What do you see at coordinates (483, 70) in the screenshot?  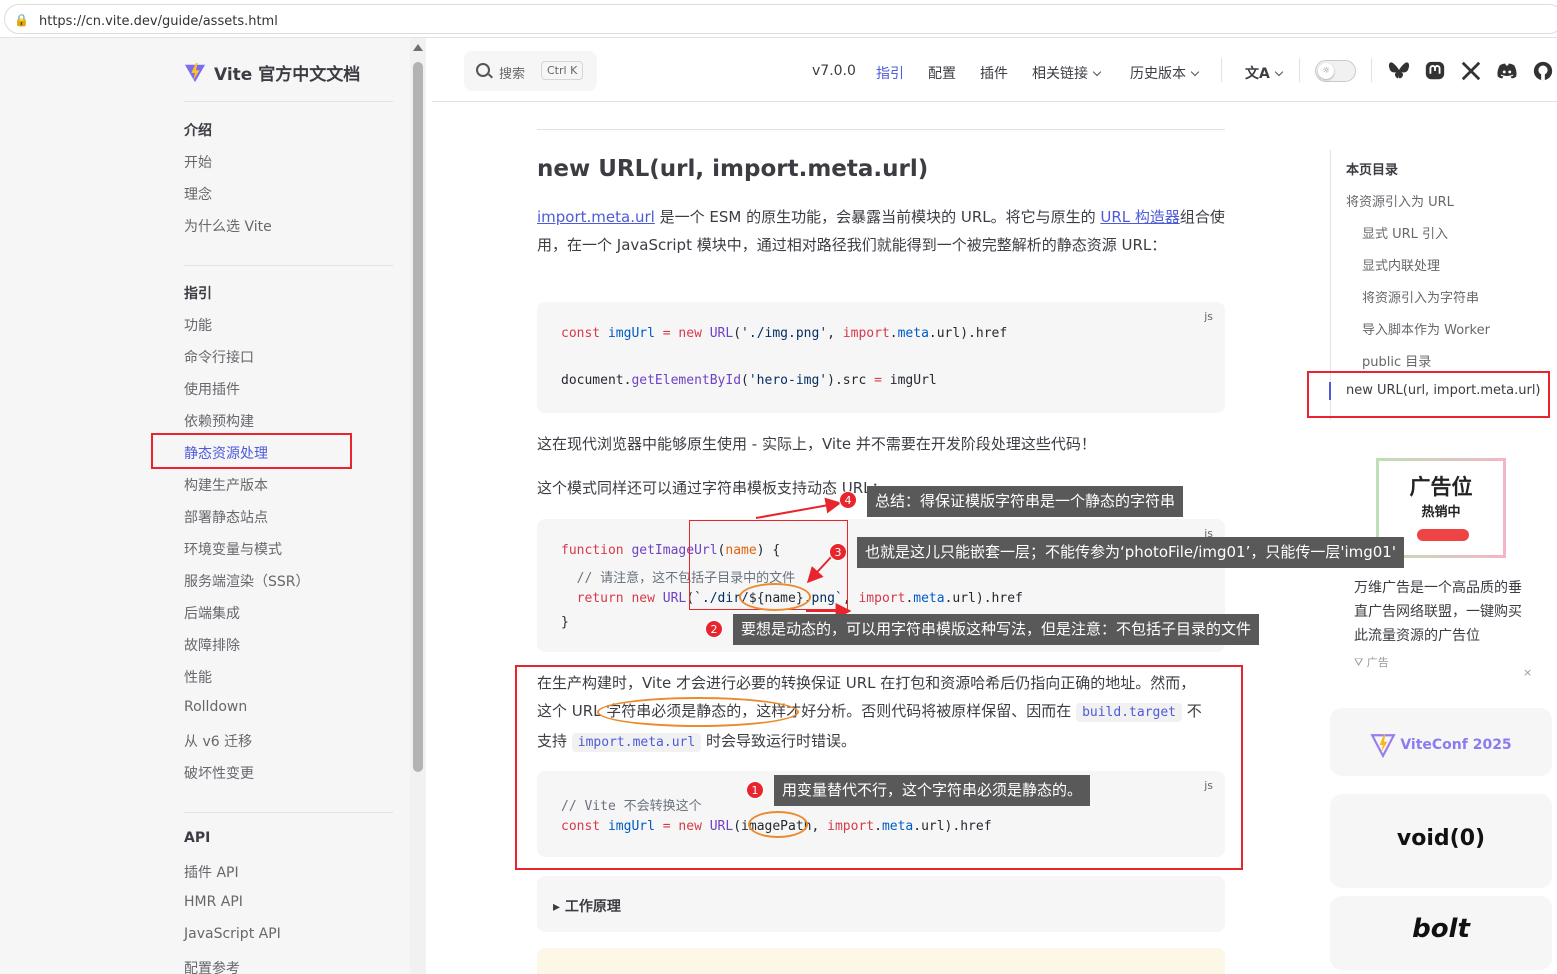 I see `search-icon` at bounding box center [483, 70].